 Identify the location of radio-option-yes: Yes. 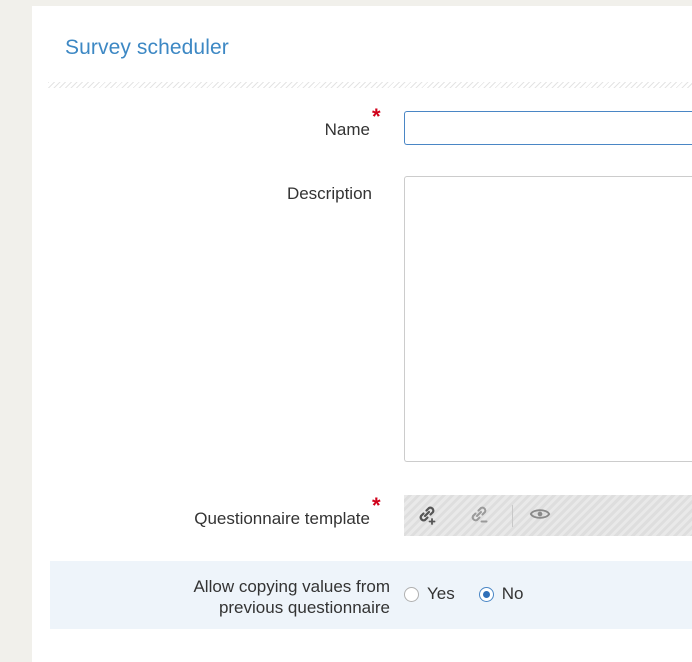
(429, 594).